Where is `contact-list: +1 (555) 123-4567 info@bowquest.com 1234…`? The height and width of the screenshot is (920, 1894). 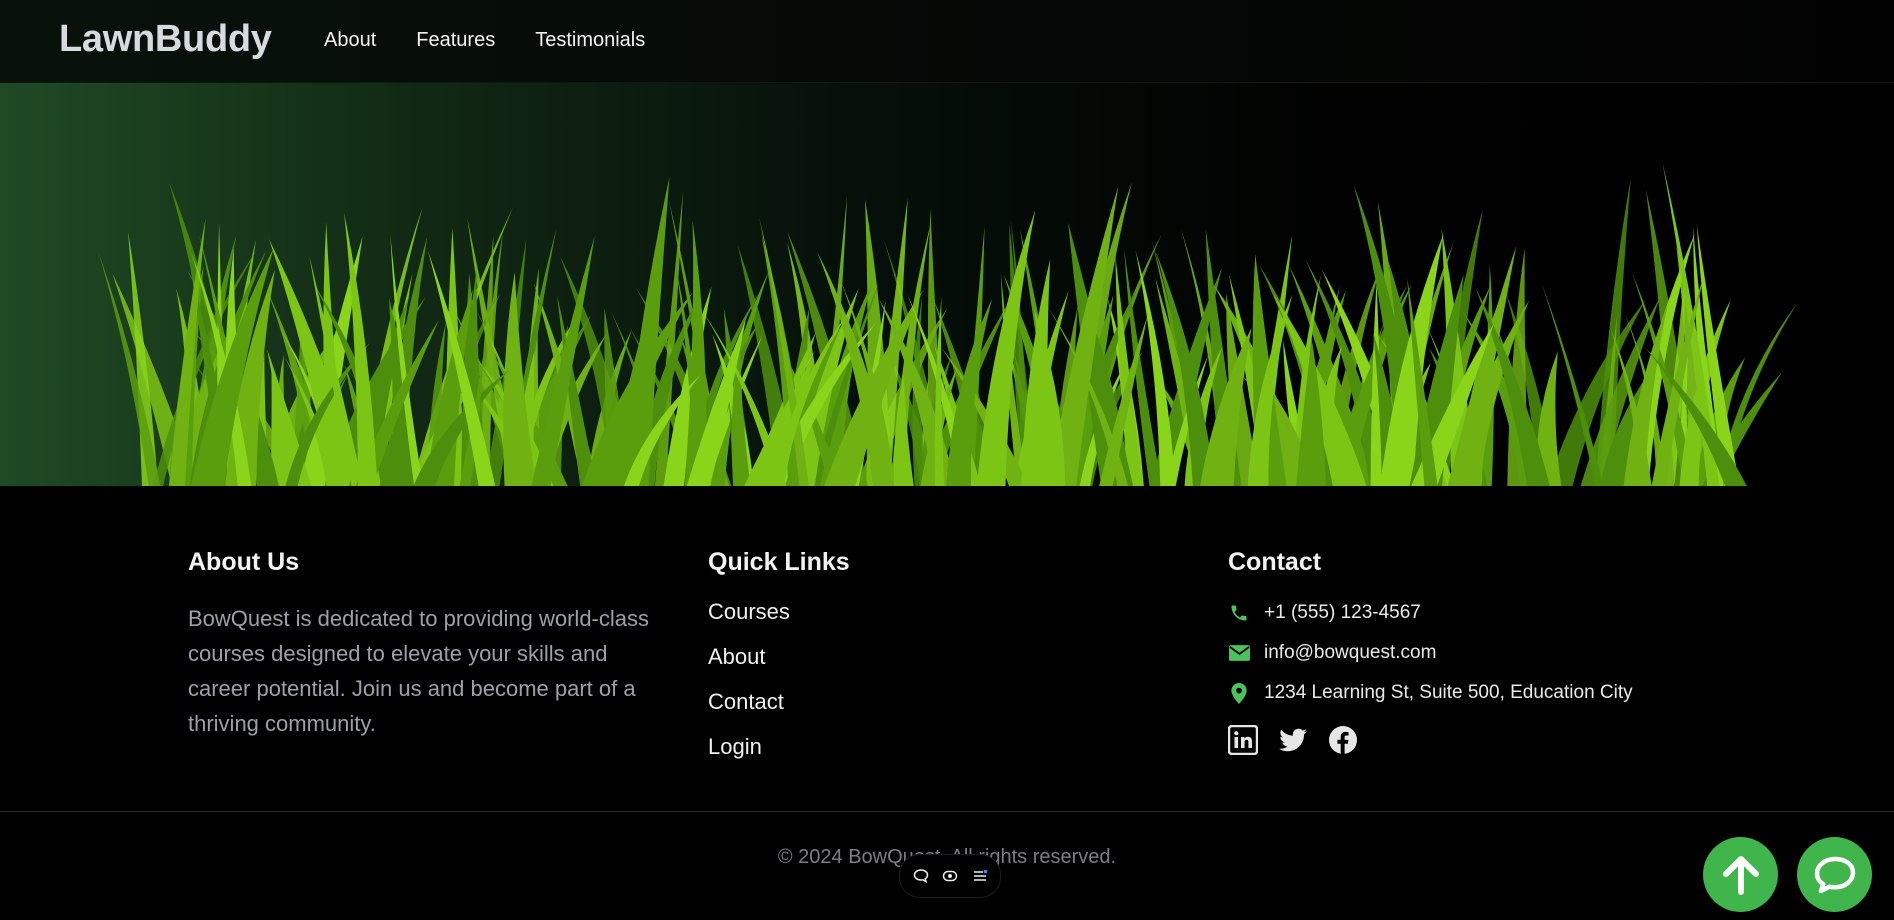
contact-list: +1 (555) 123-4567 info@bowquest.com 1234… is located at coordinates (1430, 653).